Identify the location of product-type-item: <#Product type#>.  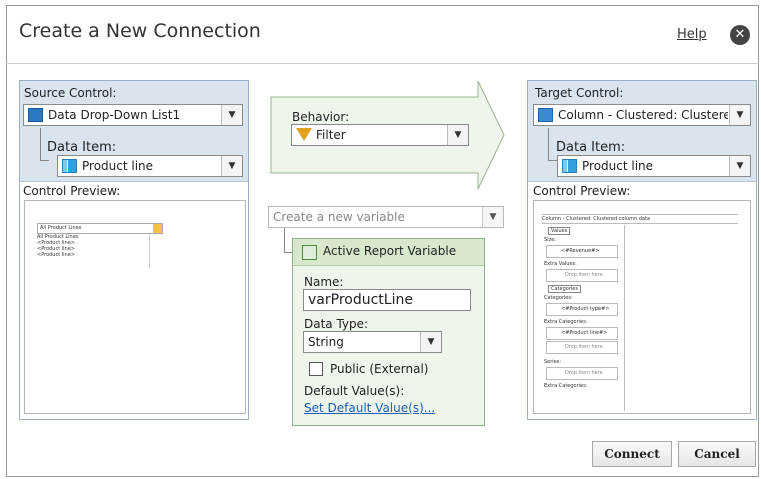
(585, 309).